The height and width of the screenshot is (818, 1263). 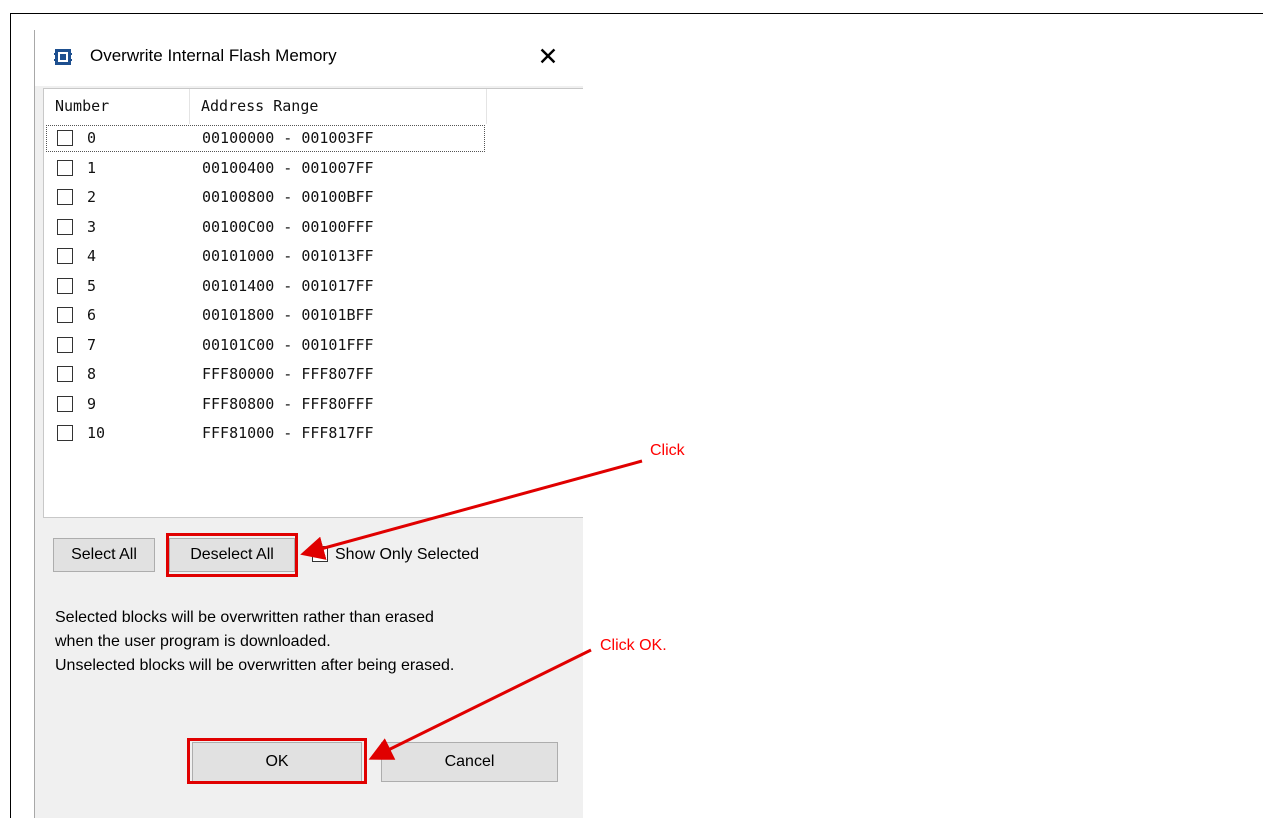 I want to click on info-line: when the user program is downloaded., so click(x=193, y=641).